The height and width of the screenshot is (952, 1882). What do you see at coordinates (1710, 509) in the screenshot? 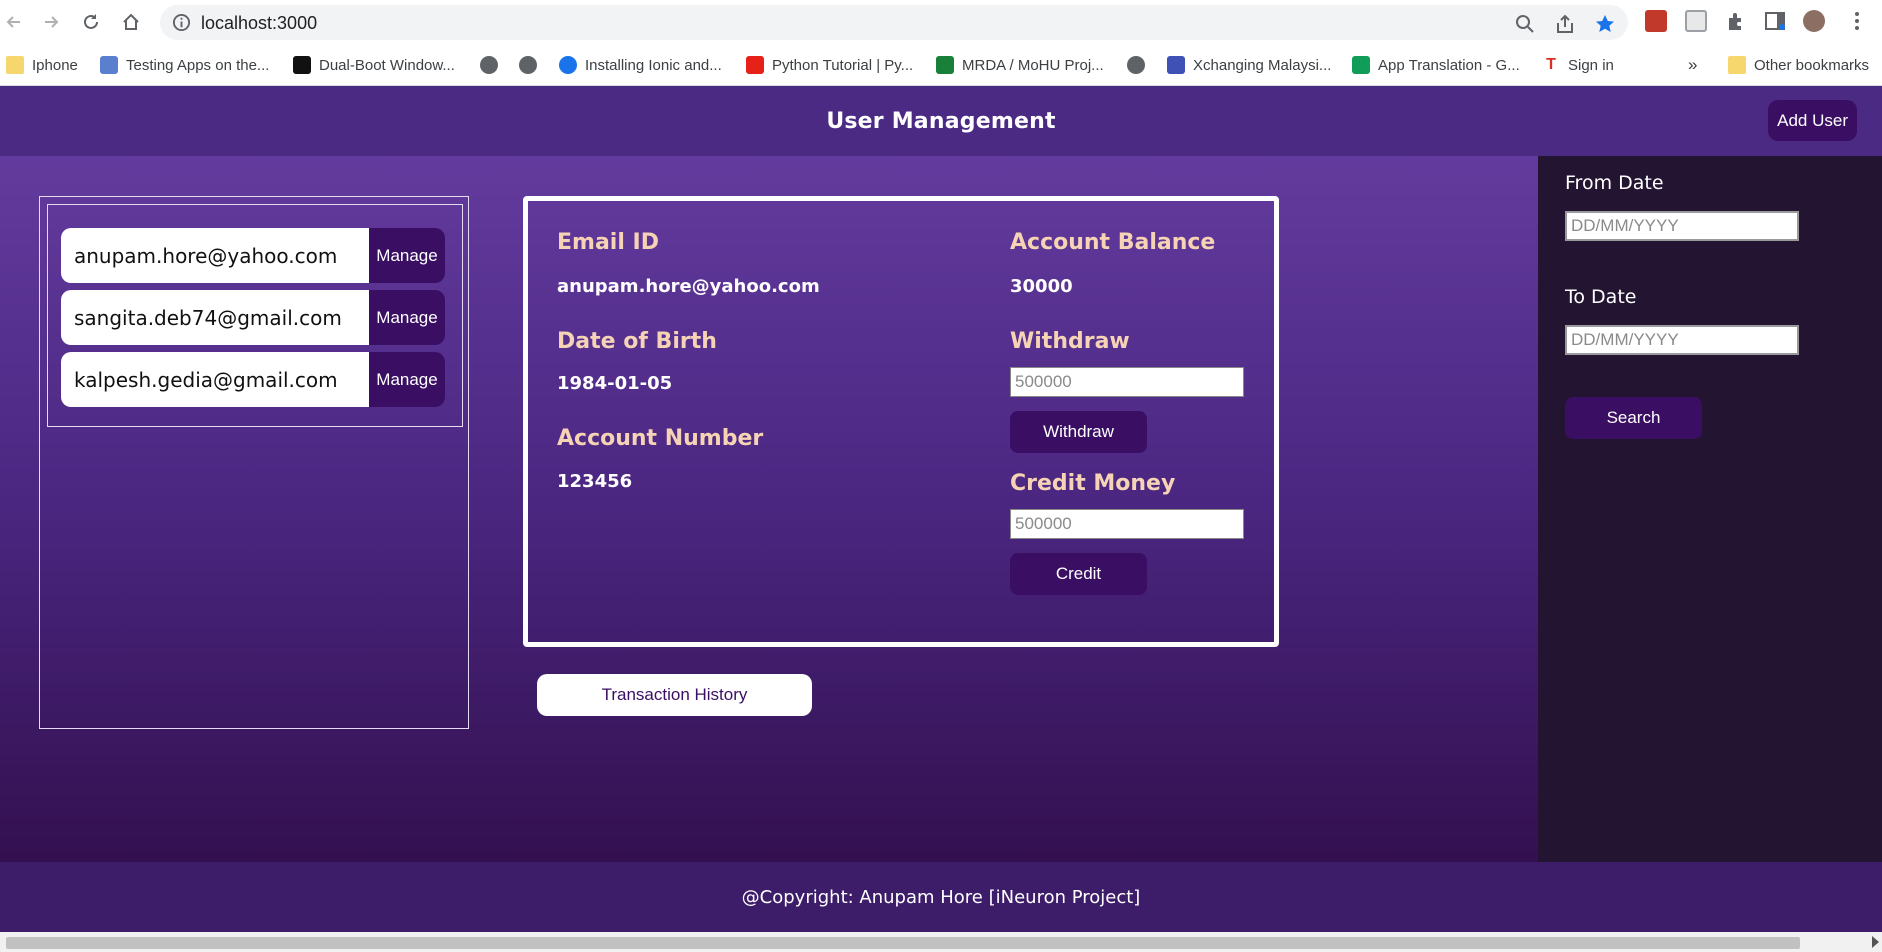
I see `date-filter-sidebar: From Date To Date Search` at bounding box center [1710, 509].